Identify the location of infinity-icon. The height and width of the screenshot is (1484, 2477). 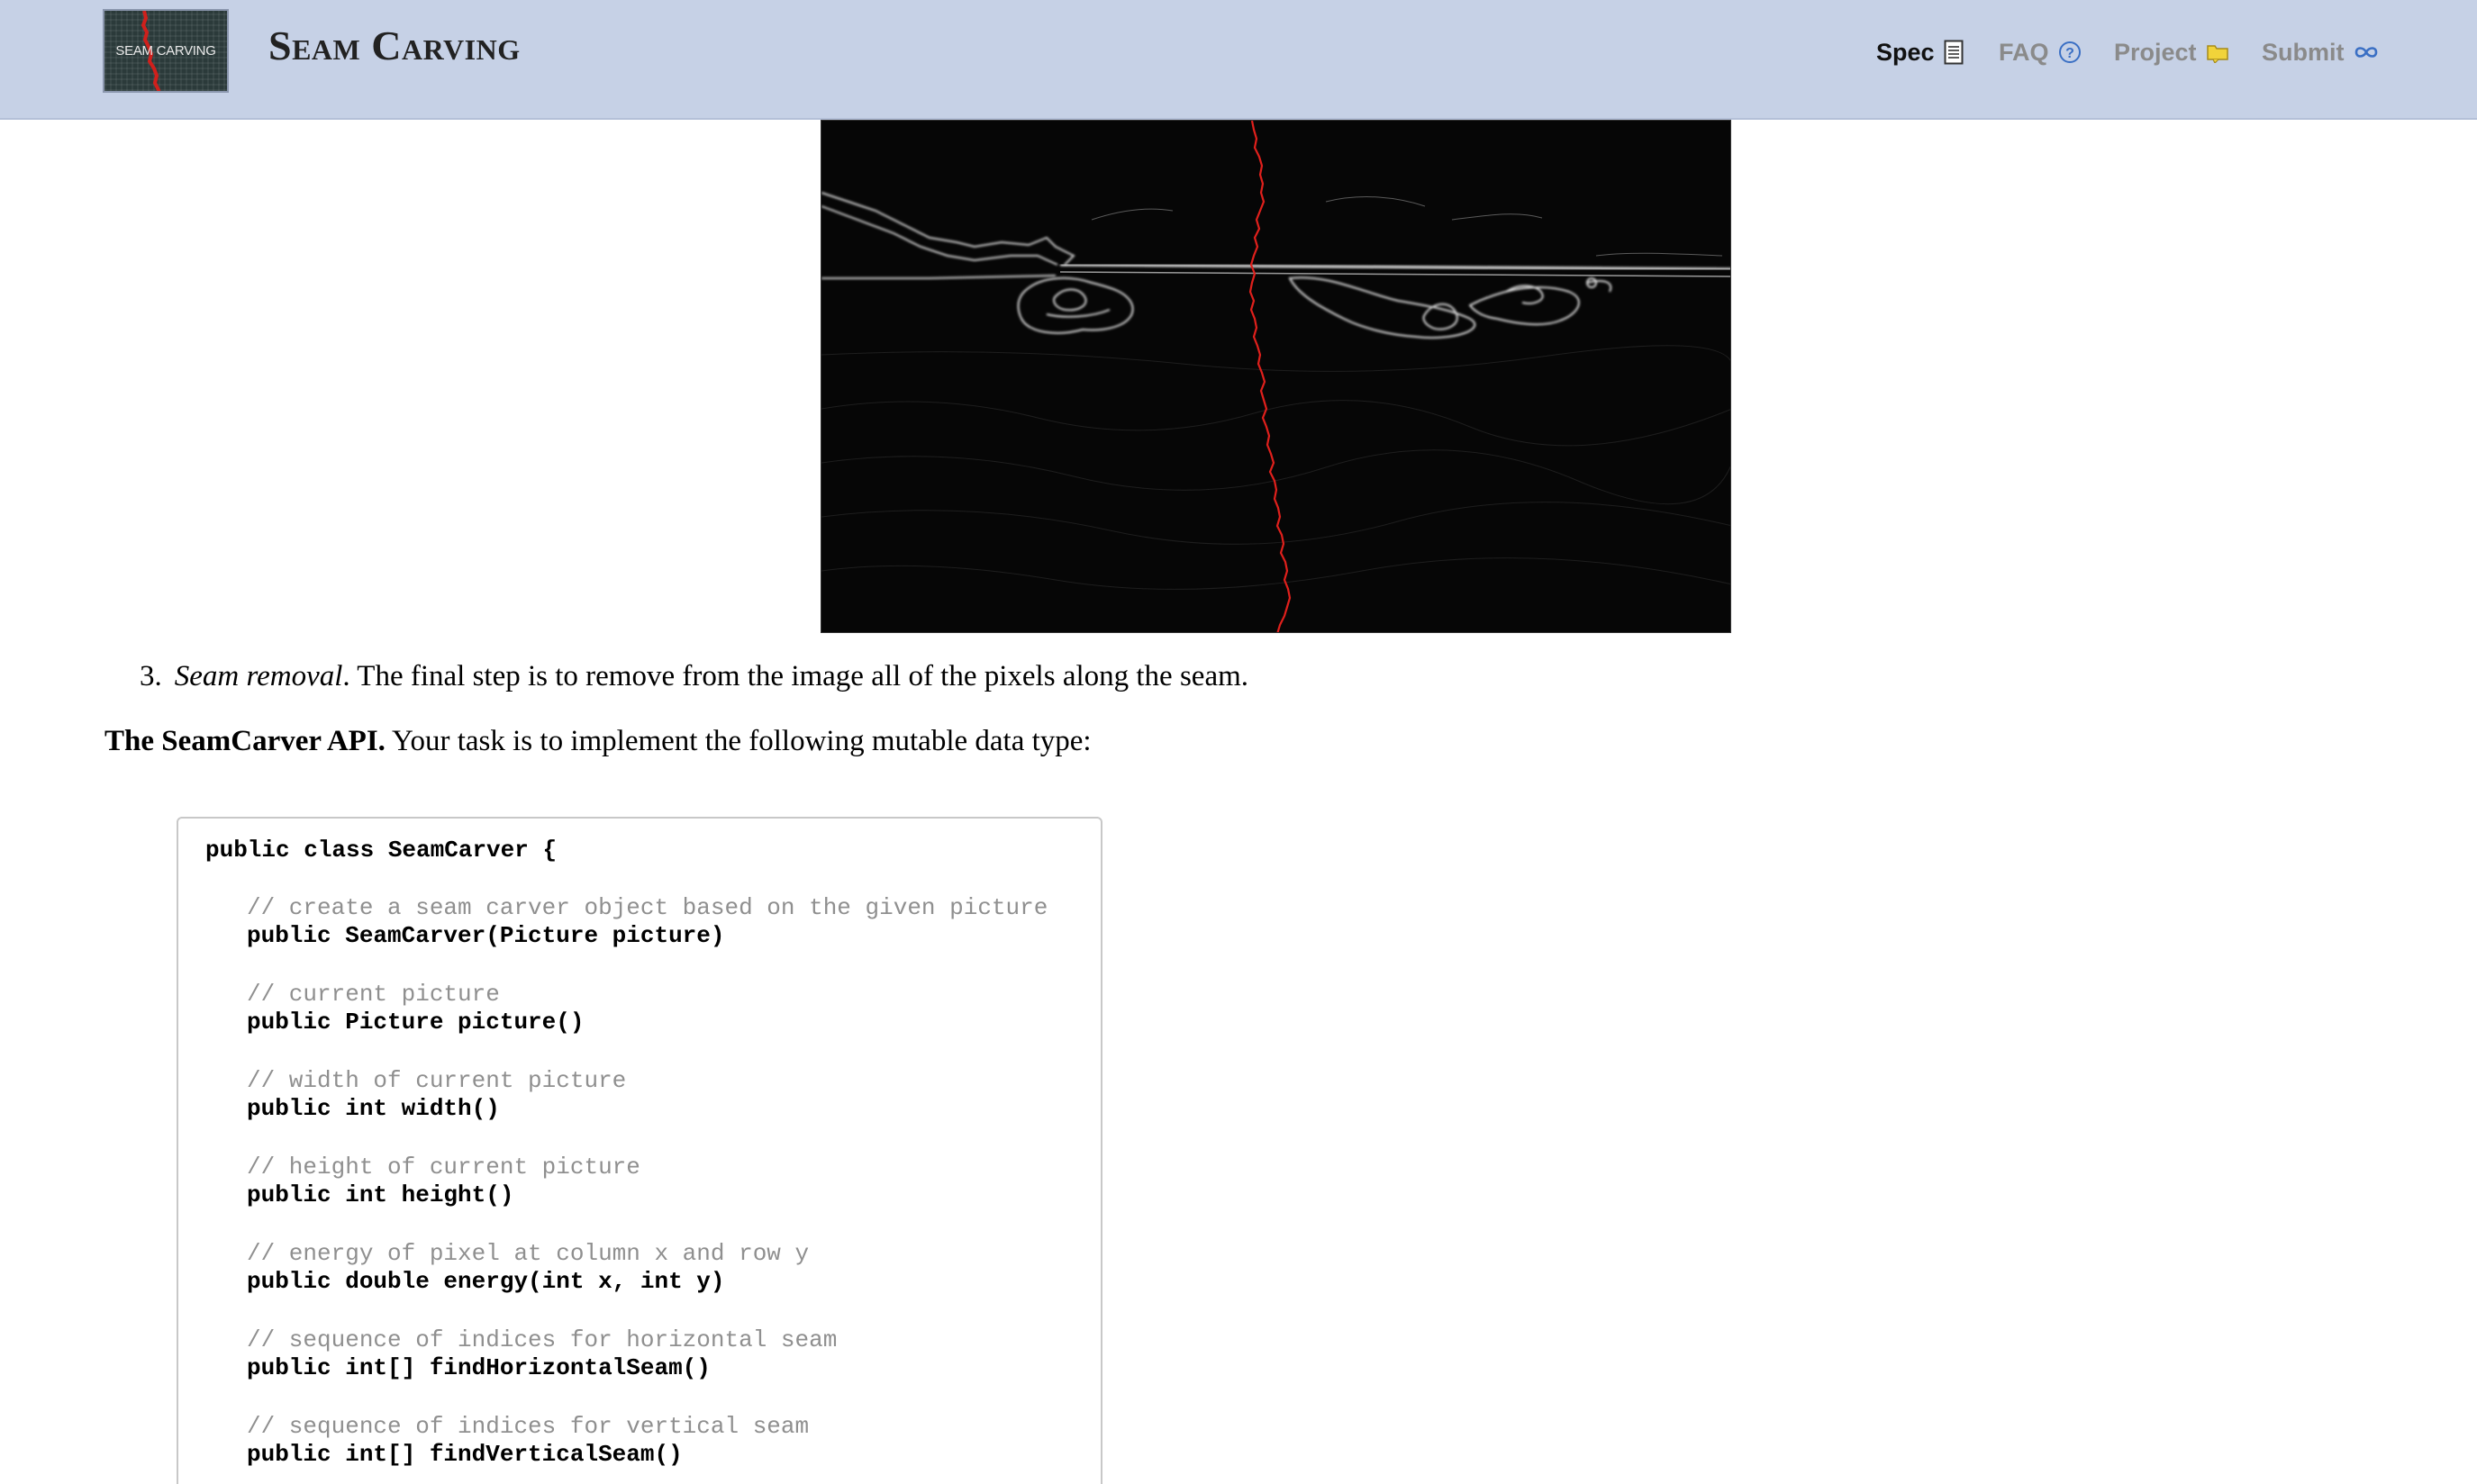
(2366, 52).